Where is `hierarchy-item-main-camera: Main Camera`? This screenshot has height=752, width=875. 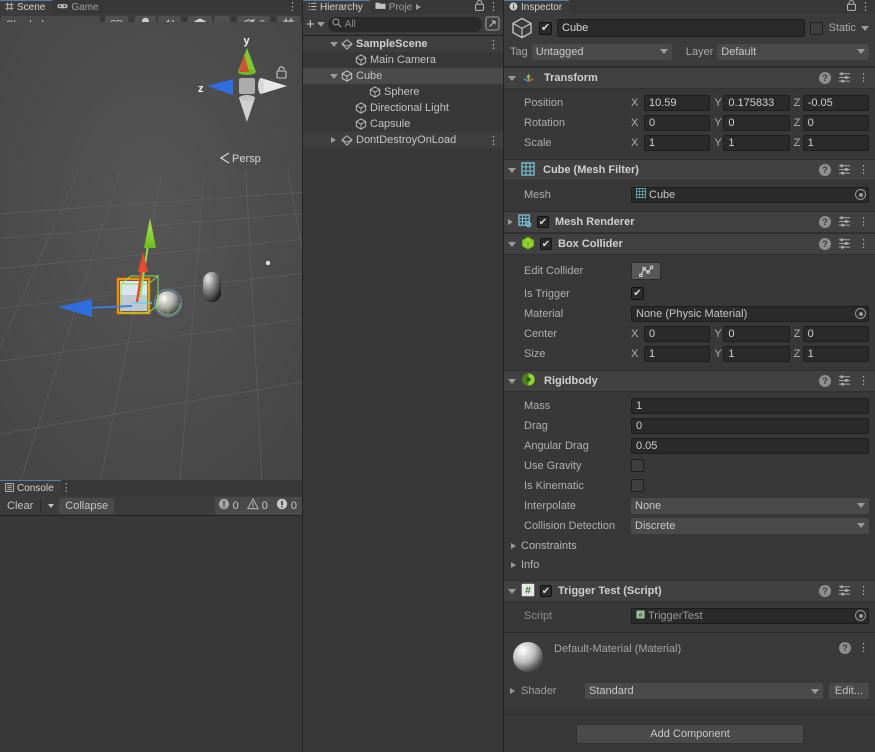
hierarchy-item-main-camera: Main Camera is located at coordinates (403, 60).